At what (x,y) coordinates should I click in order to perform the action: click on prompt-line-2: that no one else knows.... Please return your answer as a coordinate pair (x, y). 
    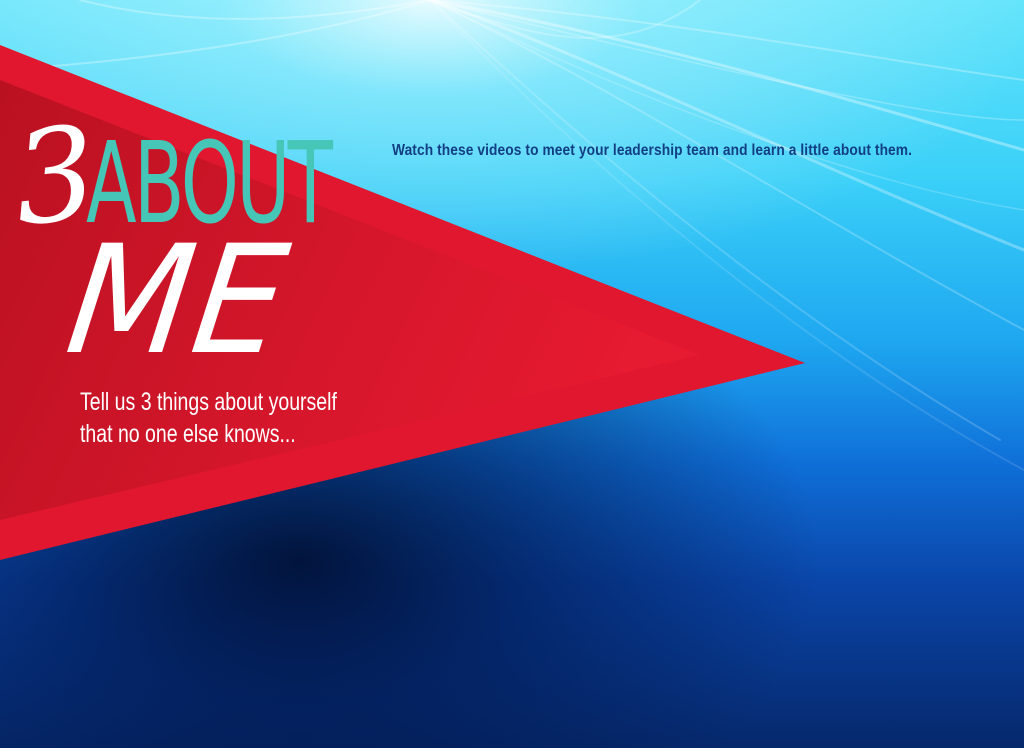
    Looking at the image, I should click on (188, 434).